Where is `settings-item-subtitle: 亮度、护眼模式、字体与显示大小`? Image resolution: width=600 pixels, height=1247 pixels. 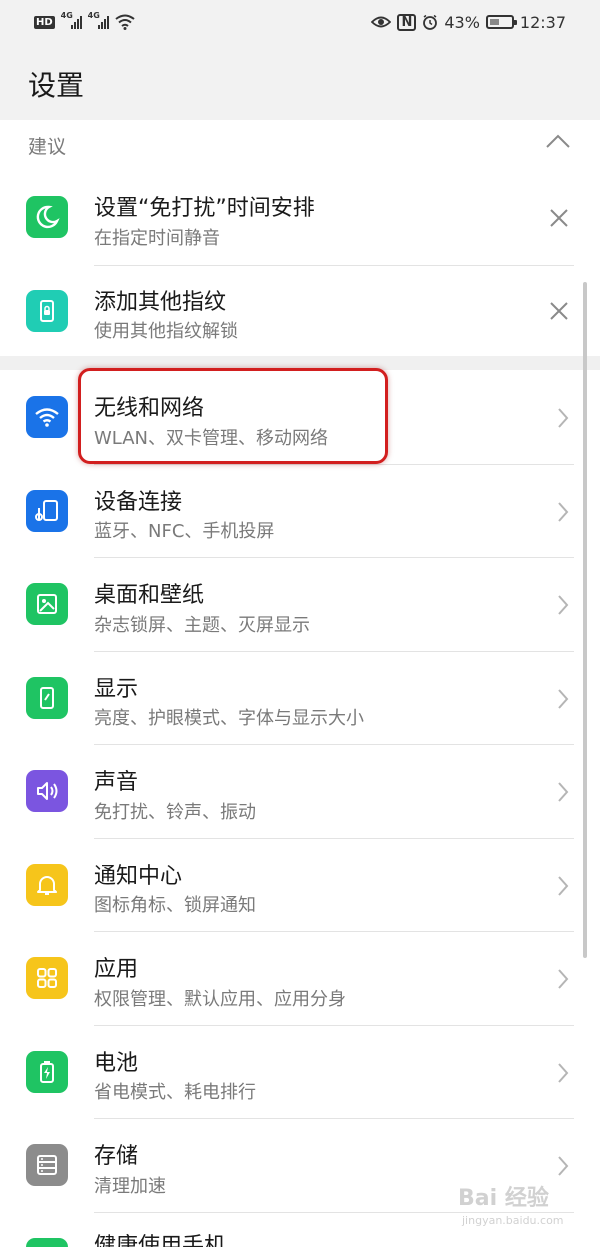 settings-item-subtitle: 亮度、护眼模式、字体与显示大小 is located at coordinates (229, 718).